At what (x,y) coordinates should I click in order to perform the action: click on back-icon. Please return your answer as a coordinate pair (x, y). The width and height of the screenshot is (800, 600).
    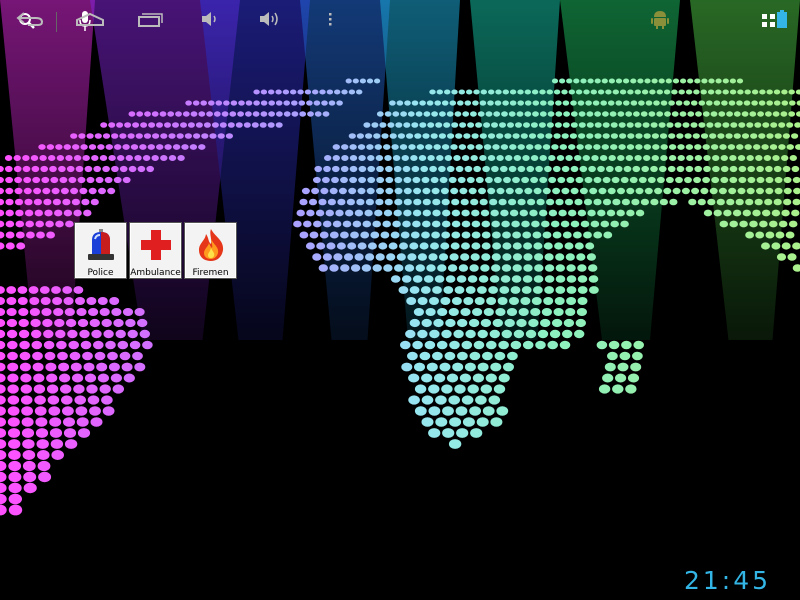
    Looking at the image, I should click on (30, 19).